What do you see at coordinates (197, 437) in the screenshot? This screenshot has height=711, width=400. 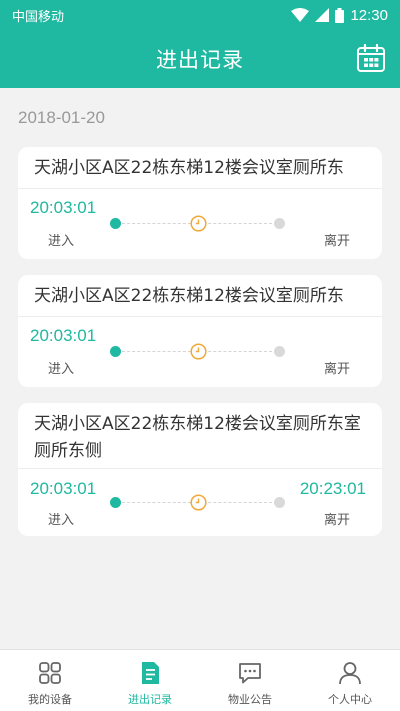 I see `record-location: 天湖小区A区22栋东梯12楼会议室厕所东室厕所东侧` at bounding box center [197, 437].